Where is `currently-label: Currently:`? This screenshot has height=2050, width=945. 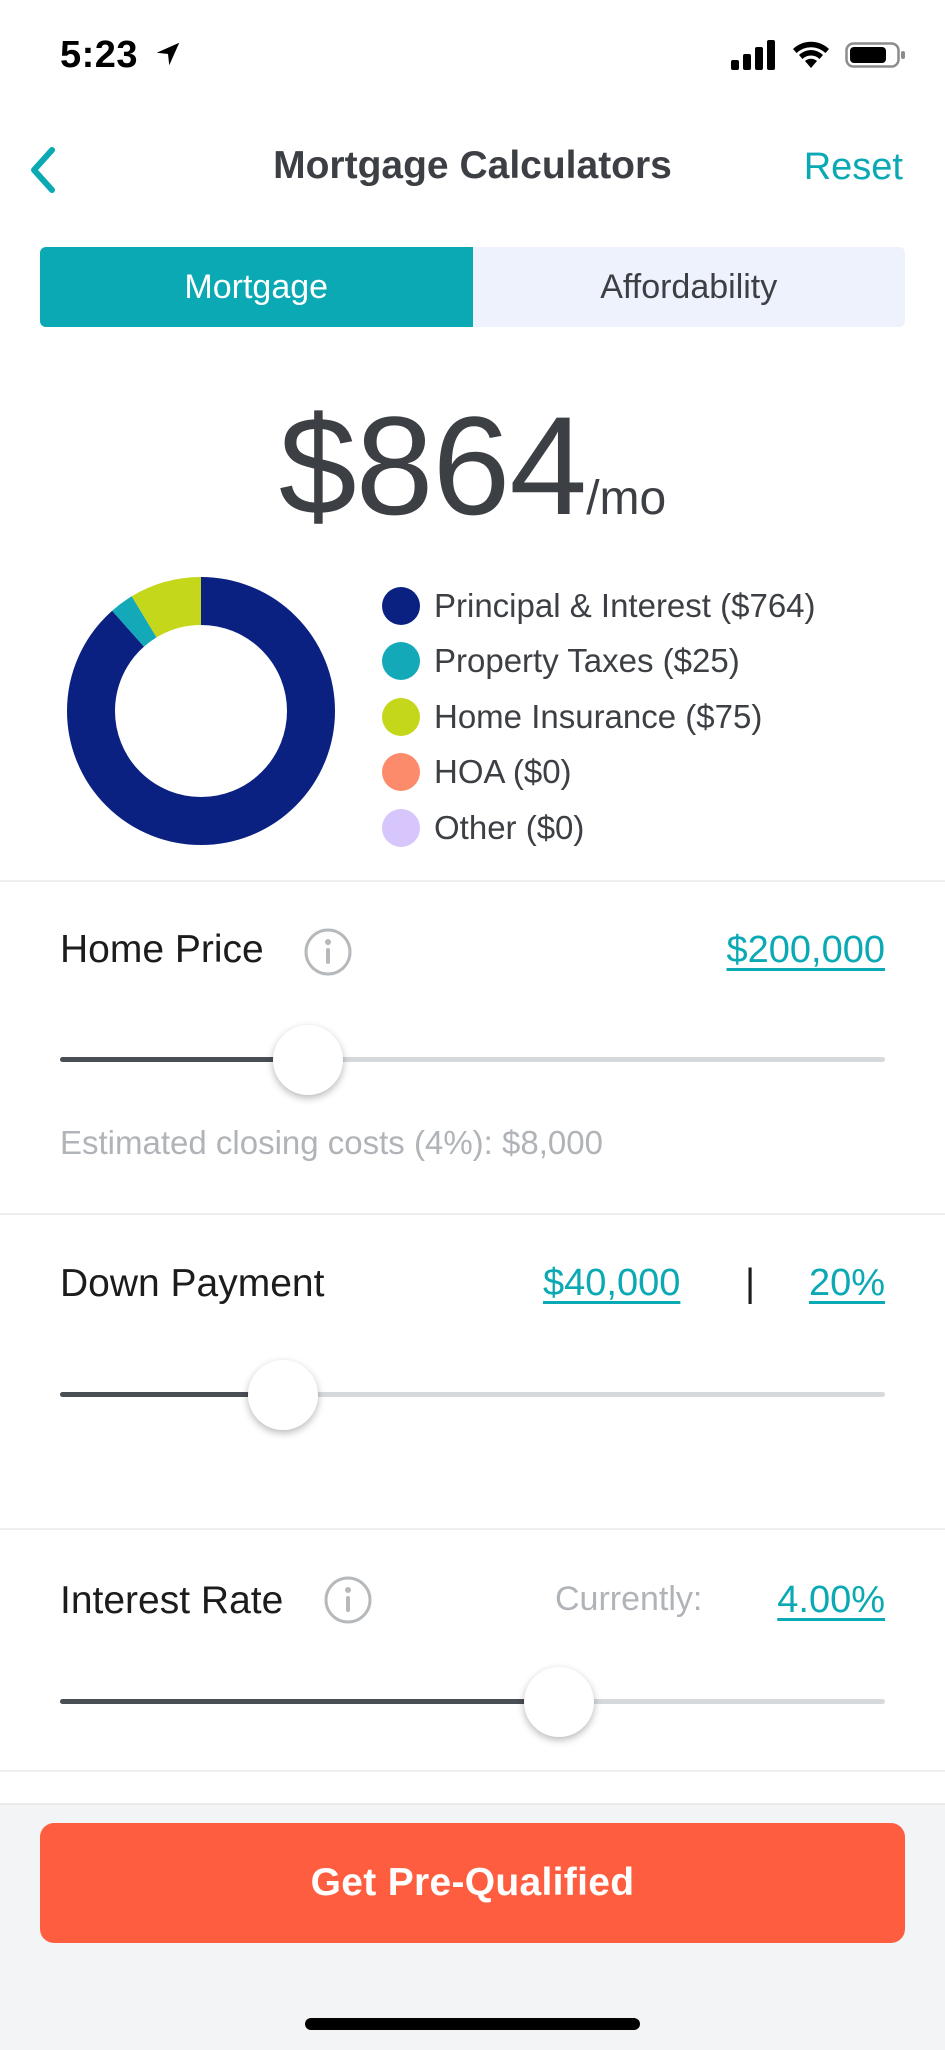 currently-label: Currently: is located at coordinates (629, 1599).